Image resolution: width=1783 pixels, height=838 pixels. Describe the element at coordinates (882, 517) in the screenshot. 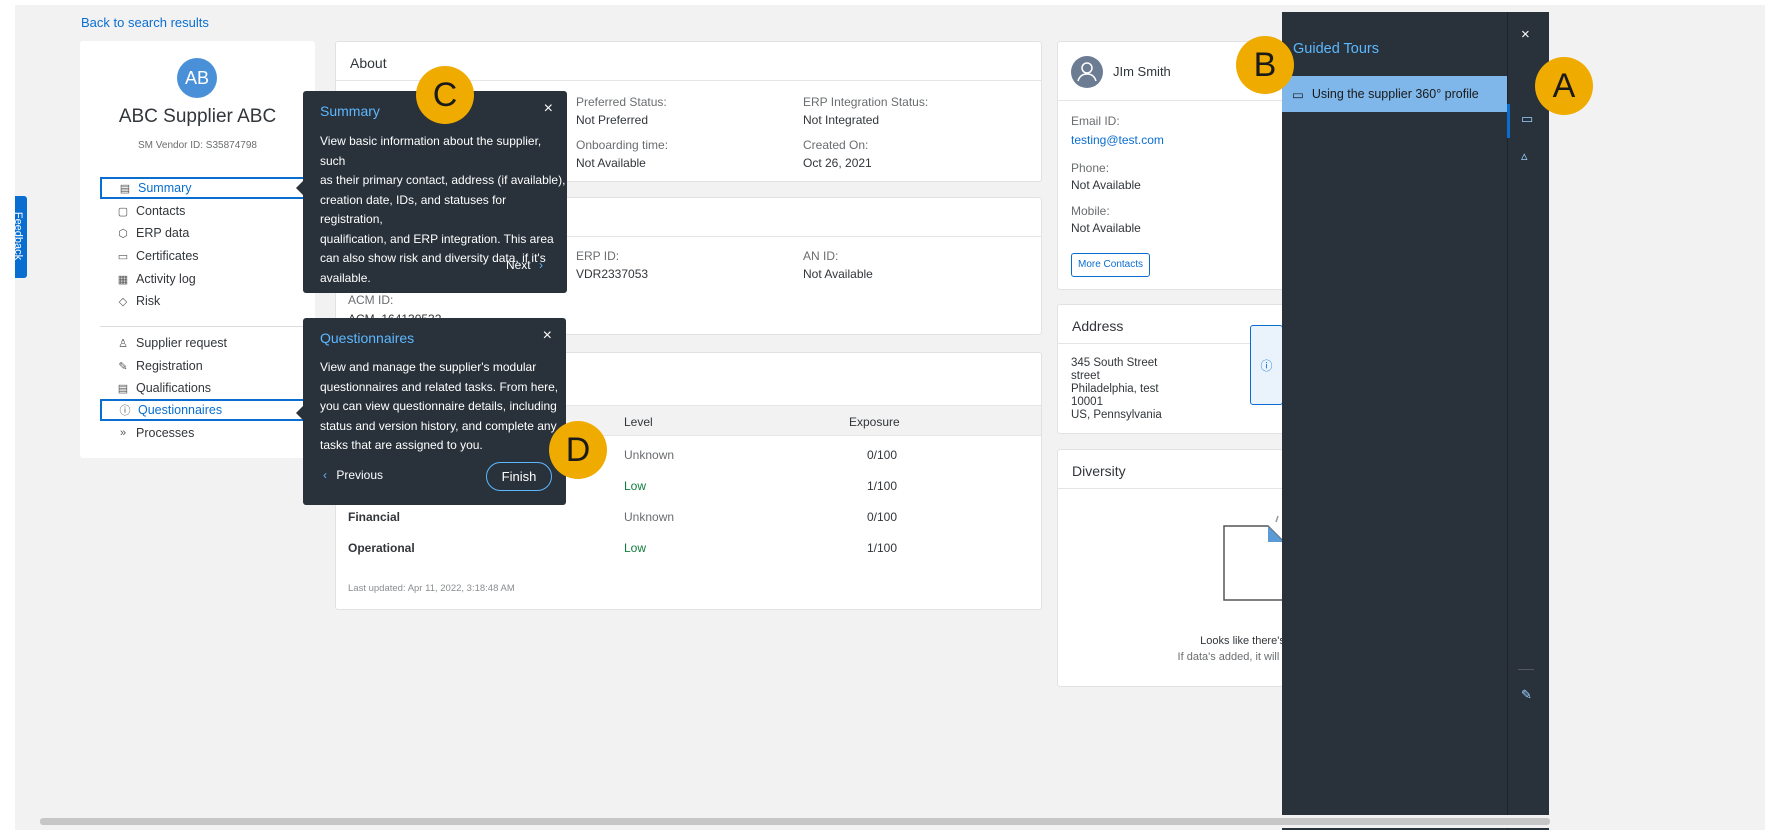

I see `risk-row-exposure: 0/100` at that location.